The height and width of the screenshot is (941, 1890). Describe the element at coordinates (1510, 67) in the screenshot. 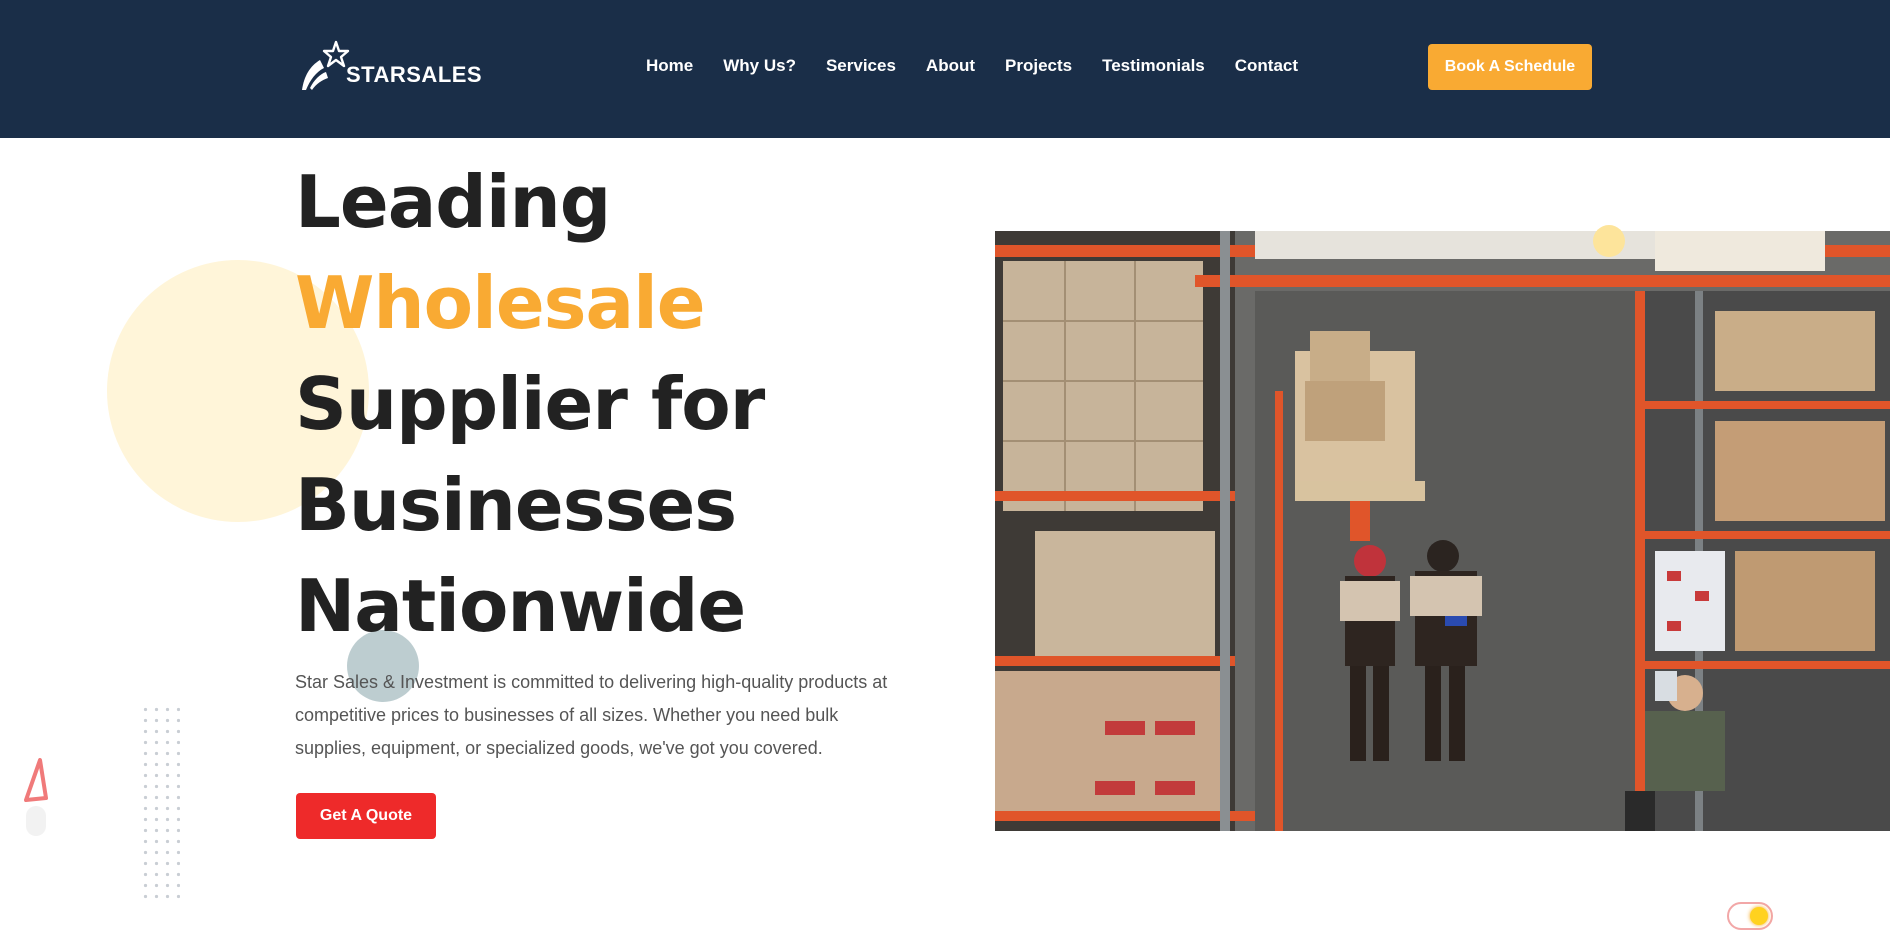

I see `book-schedule-button: Book A Schedule` at that location.